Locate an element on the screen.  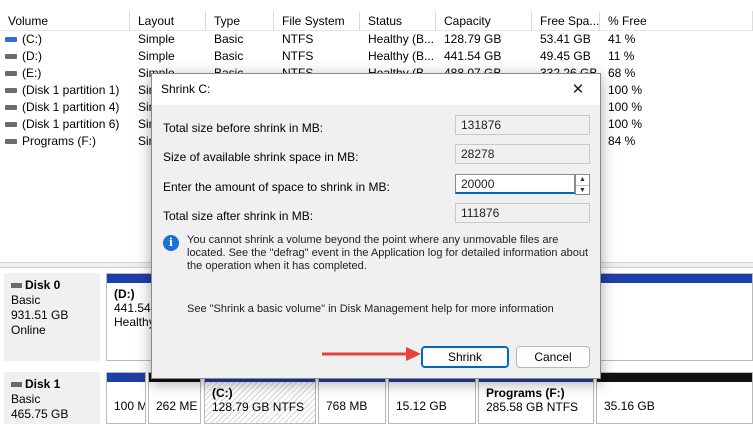
partition-size: 100 M is located at coordinates (130, 406).